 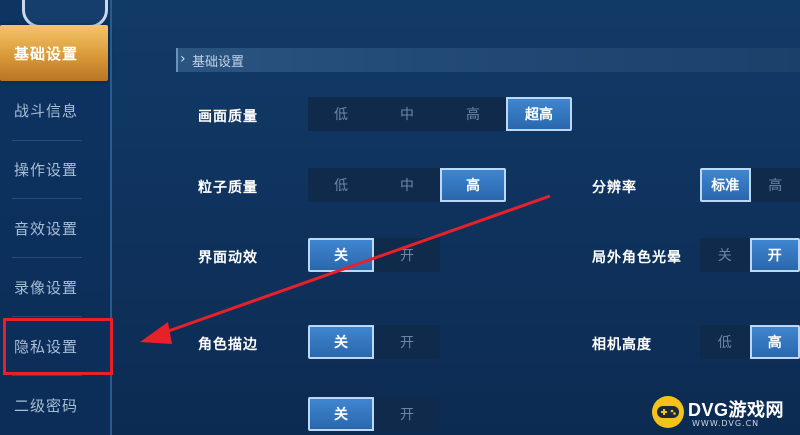 I want to click on watermark: DVG游戏网 WWW.DVG.CN, so click(x=726, y=412).